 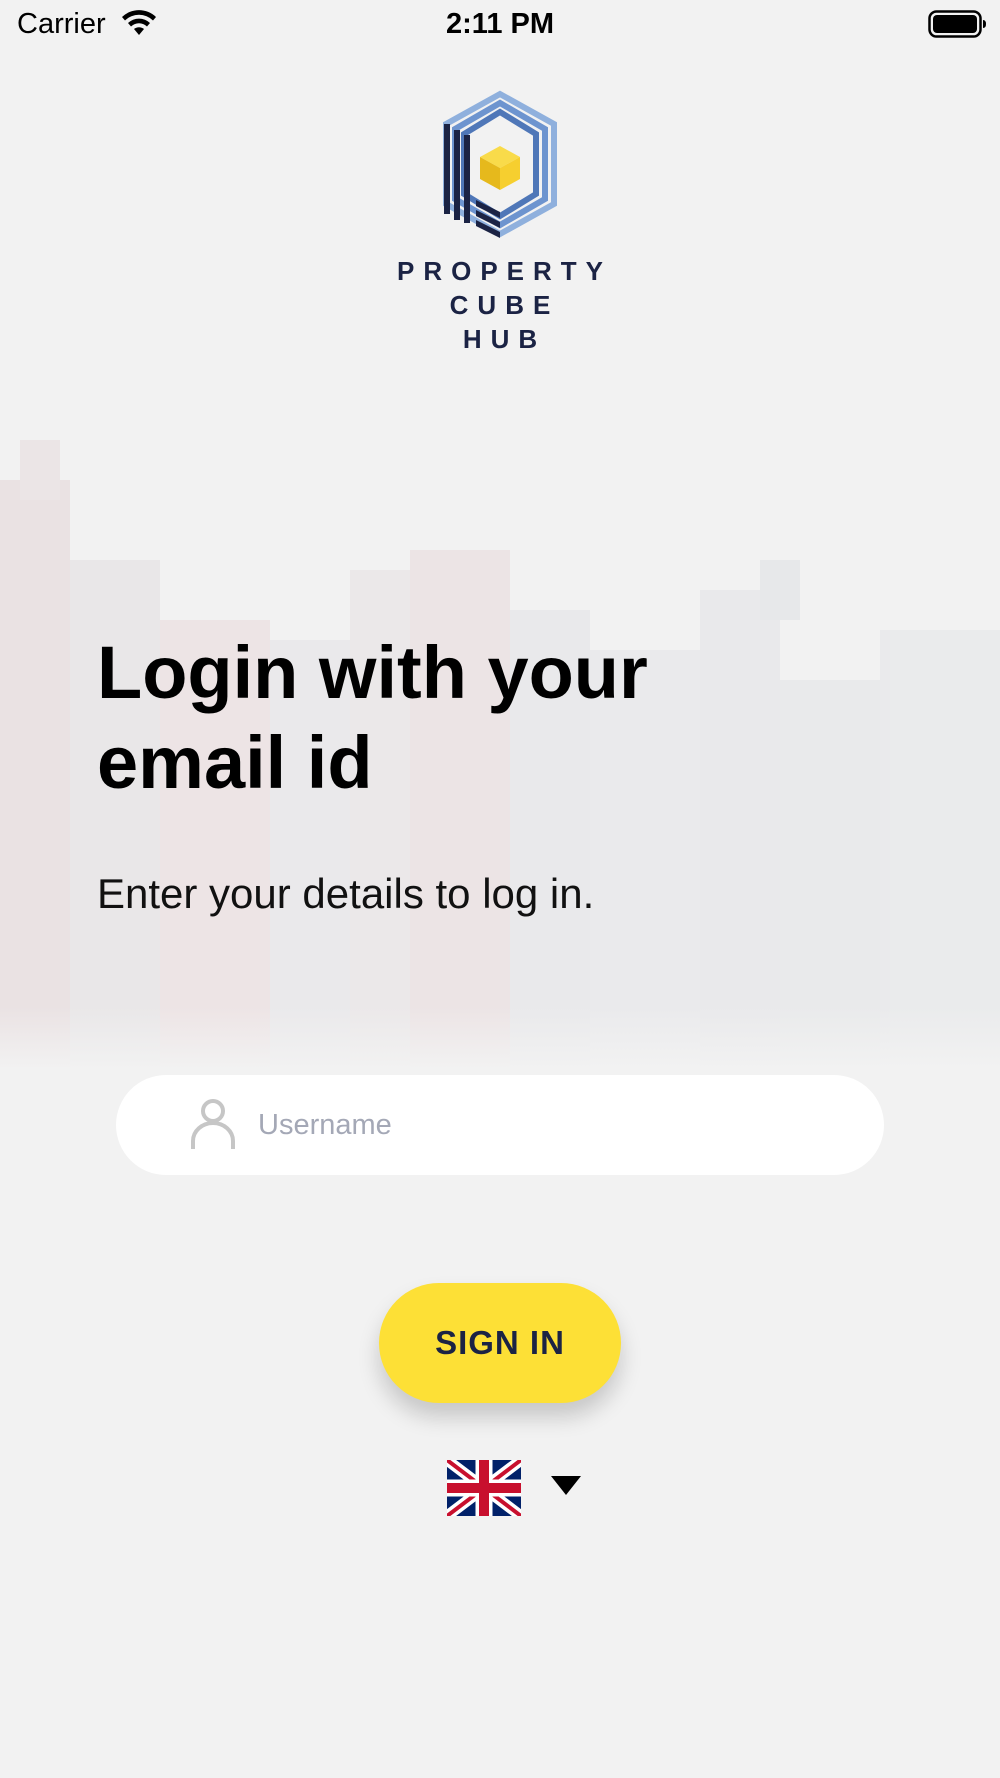 I want to click on page-subtitle: Enter your details to log in., so click(x=346, y=893).